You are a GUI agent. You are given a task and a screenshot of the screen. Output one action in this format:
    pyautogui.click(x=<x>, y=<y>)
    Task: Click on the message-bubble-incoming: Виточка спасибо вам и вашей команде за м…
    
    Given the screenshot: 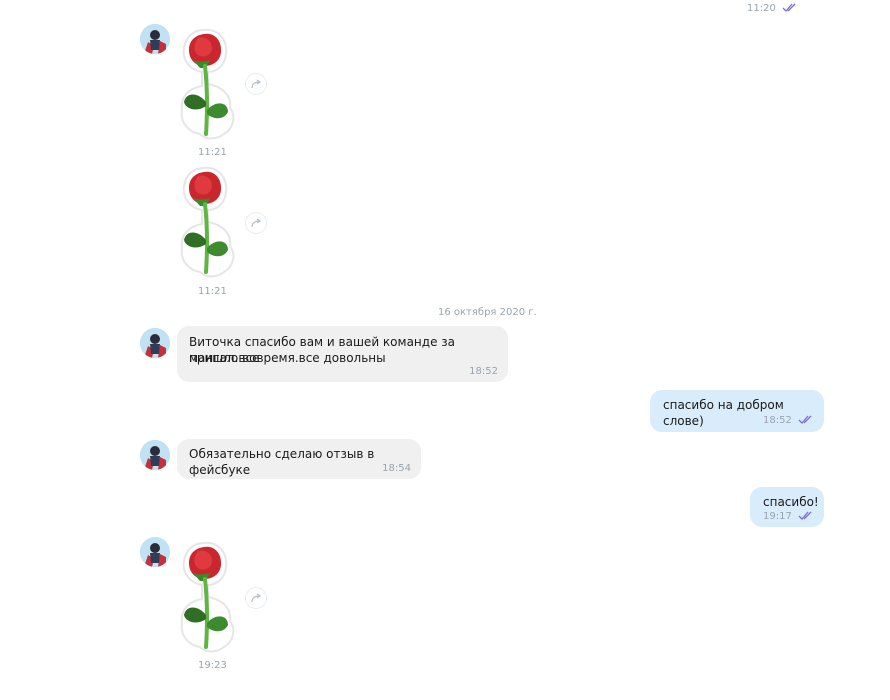 What is the action you would take?
    pyautogui.click(x=342, y=354)
    